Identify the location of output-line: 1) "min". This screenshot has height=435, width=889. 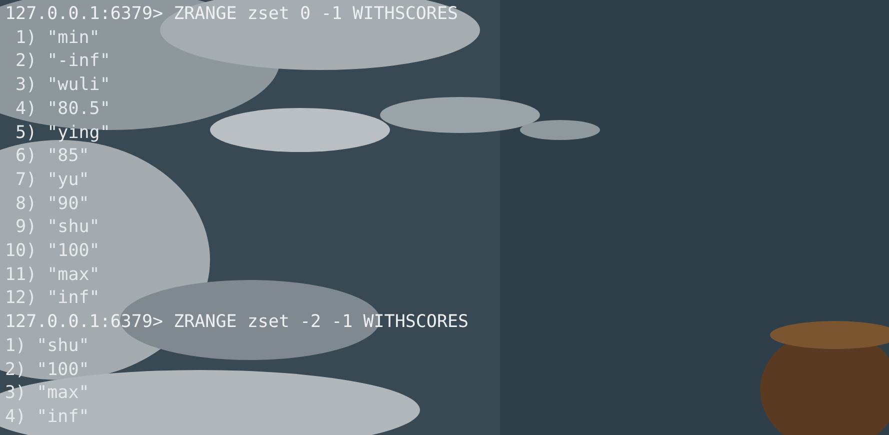
(57, 38).